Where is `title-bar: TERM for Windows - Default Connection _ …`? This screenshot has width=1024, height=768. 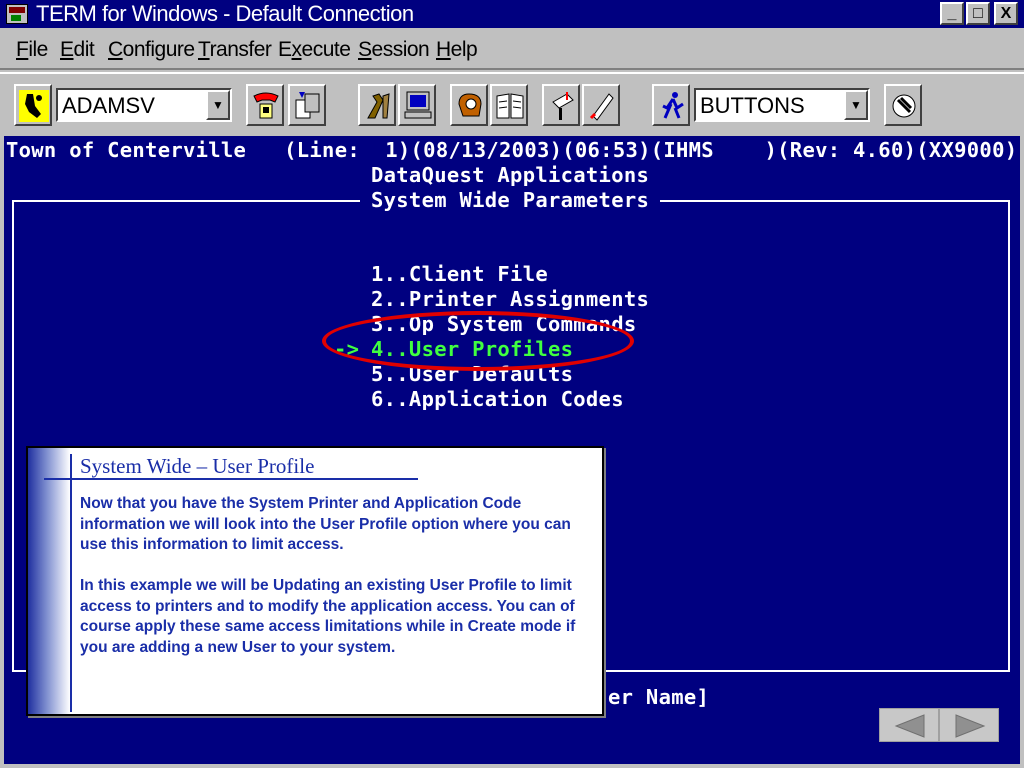 title-bar: TERM for Windows - Default Connection _ … is located at coordinates (512, 14).